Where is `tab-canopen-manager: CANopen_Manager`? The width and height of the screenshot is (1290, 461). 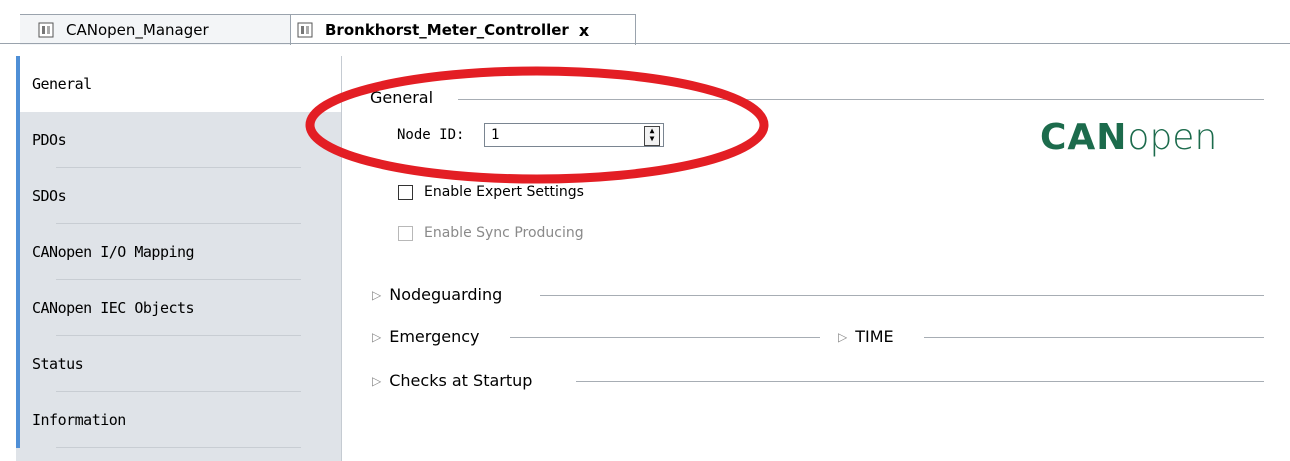 tab-canopen-manager: CANopen_Manager is located at coordinates (162, 29).